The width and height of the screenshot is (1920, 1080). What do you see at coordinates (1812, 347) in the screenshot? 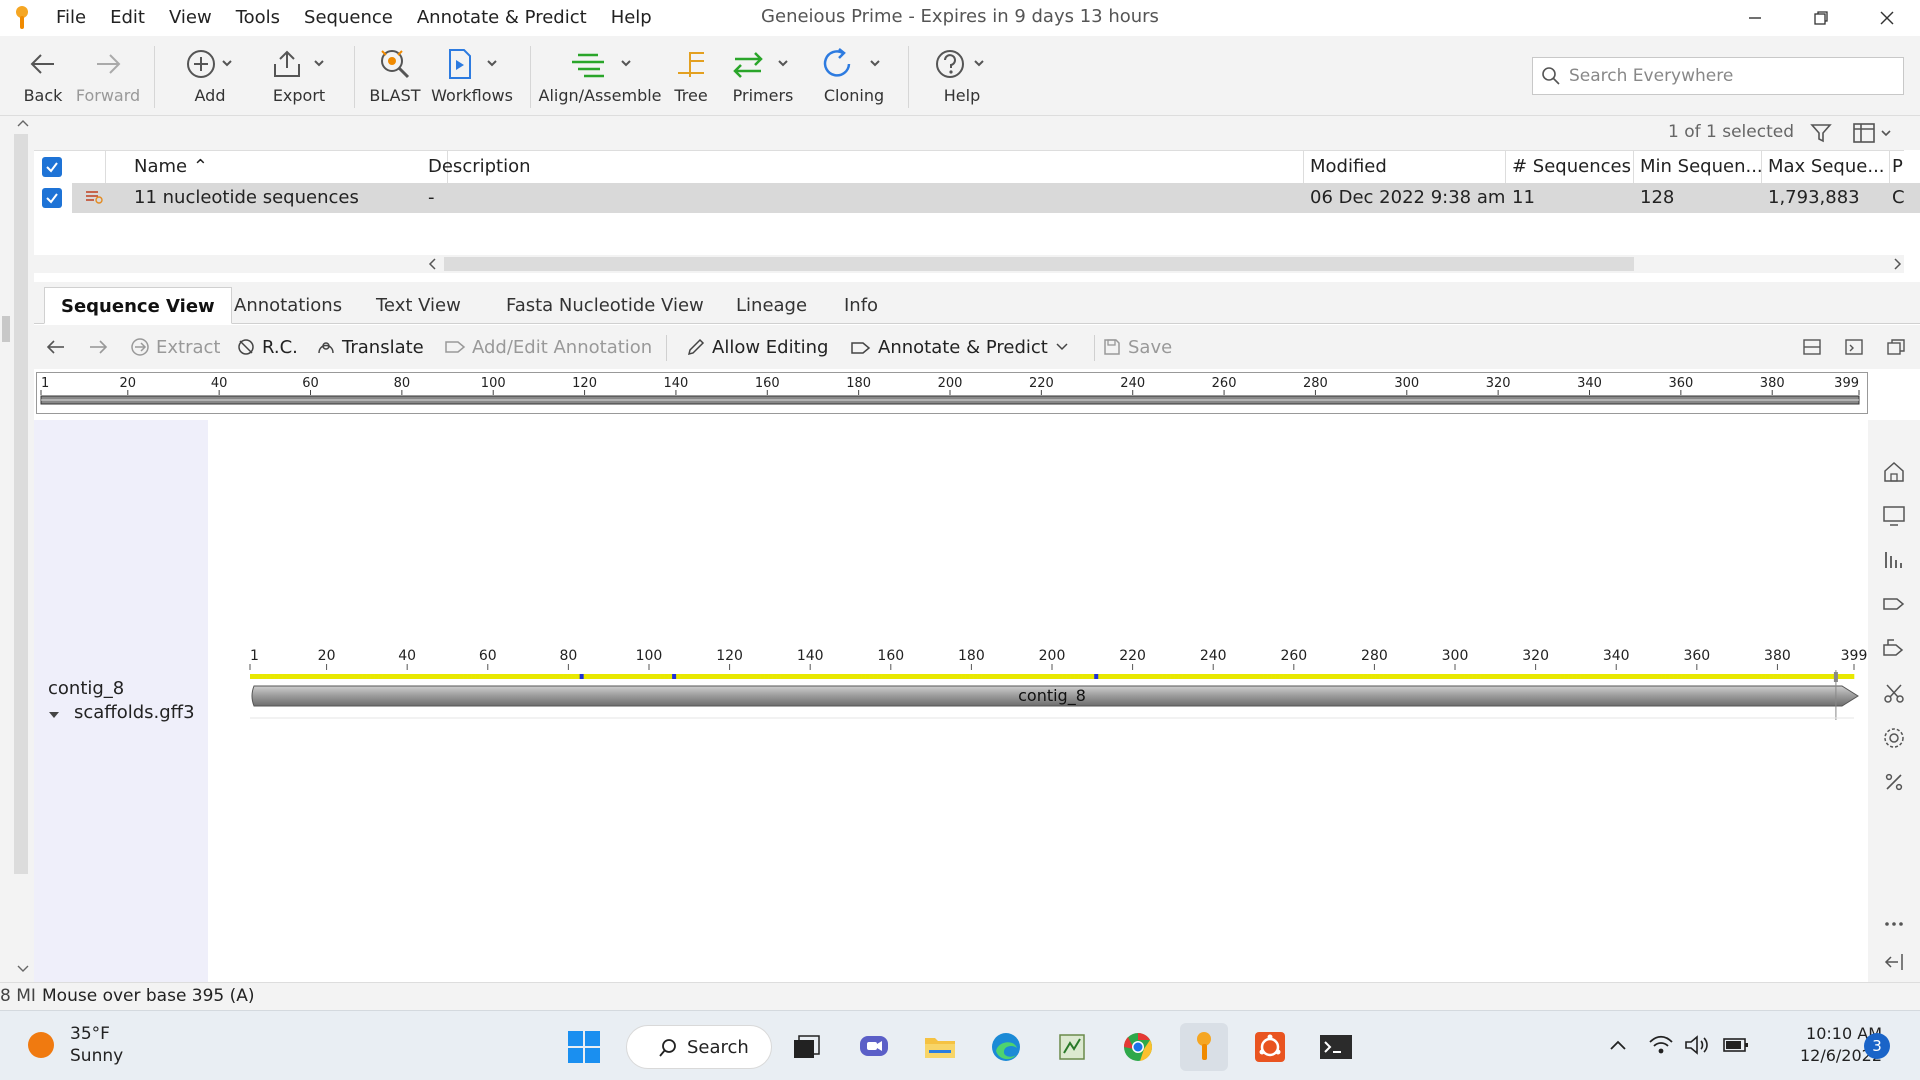
I see `collapse-panel-icon` at bounding box center [1812, 347].